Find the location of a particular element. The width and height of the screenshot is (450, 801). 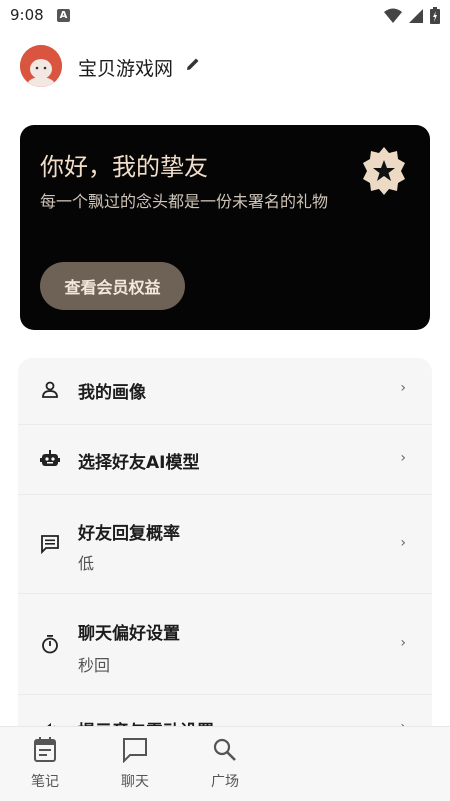

status-bar: 9:08 A is located at coordinates (225, 16).